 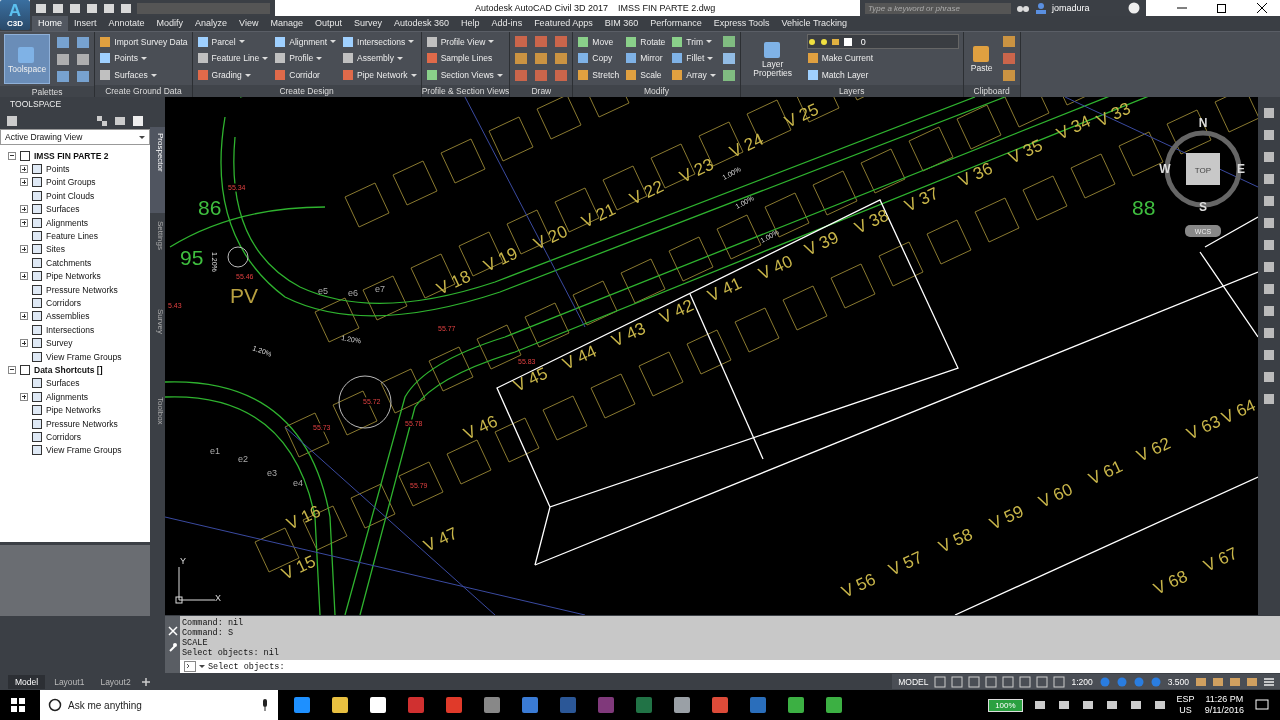 What do you see at coordinates (75, 137) in the screenshot?
I see `view-dropdown: Active Drawing View` at bounding box center [75, 137].